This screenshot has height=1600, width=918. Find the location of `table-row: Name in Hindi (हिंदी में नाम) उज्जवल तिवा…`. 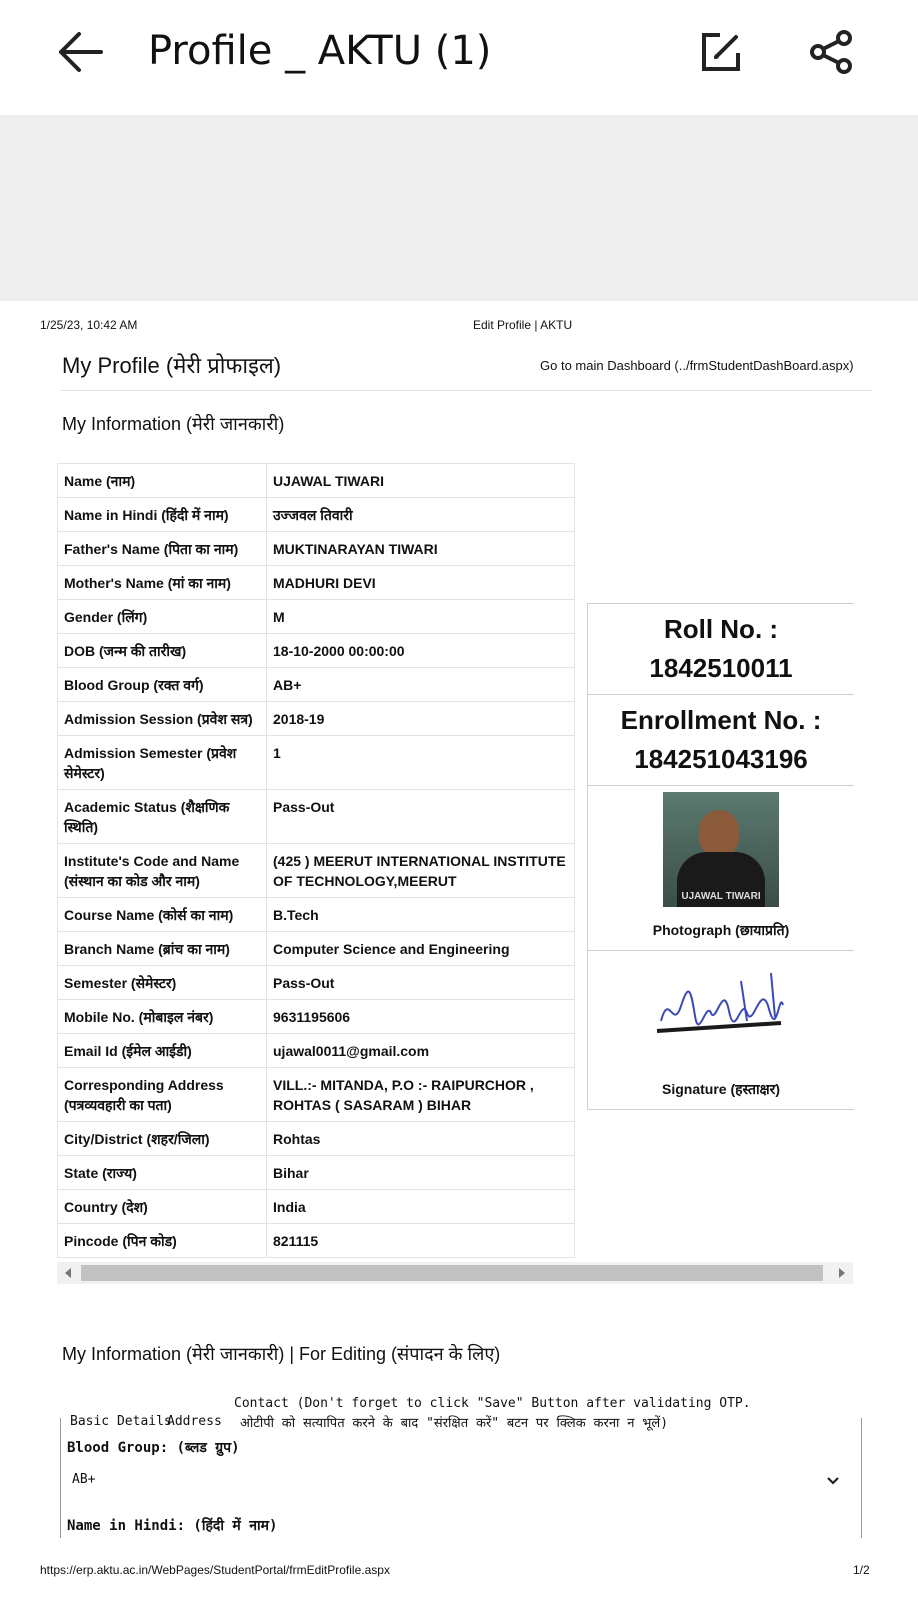

table-row: Name in Hindi (हिंदी में नाम) उज्जवल तिवा… is located at coordinates (316, 514).